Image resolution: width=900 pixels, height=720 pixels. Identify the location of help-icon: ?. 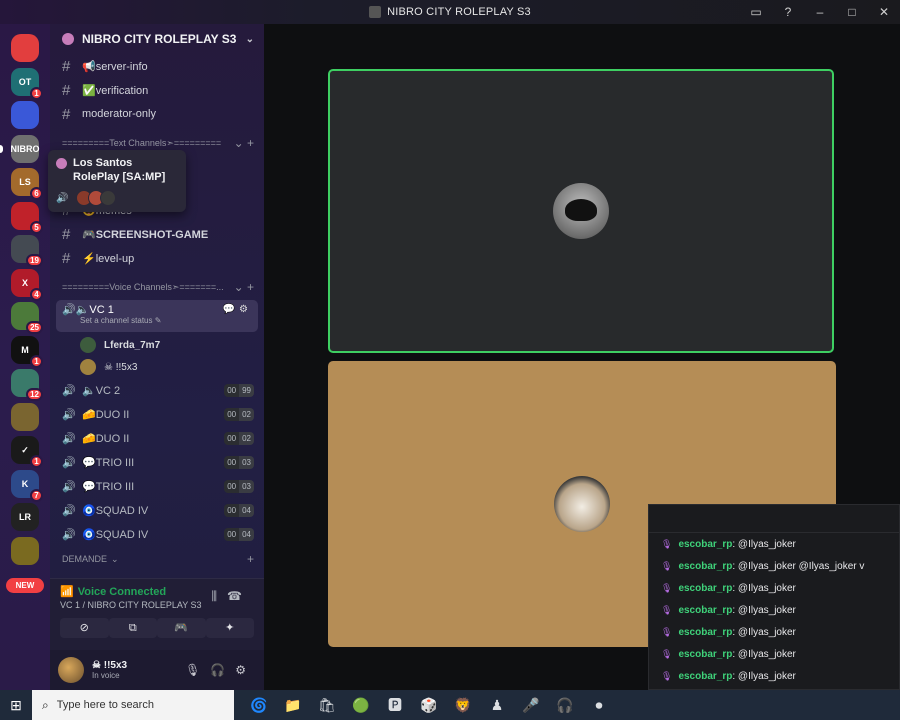
(788, 12).